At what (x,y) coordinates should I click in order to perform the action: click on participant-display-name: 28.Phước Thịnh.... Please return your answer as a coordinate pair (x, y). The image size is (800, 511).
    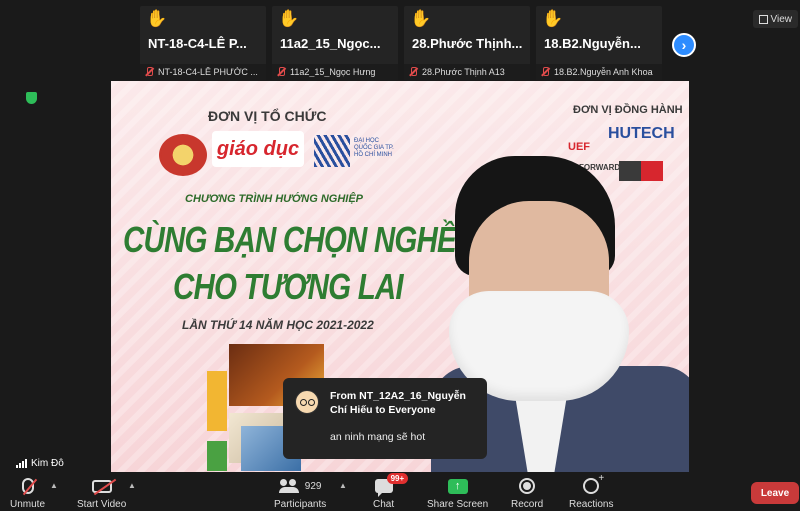
    Looking at the image, I should click on (467, 43).